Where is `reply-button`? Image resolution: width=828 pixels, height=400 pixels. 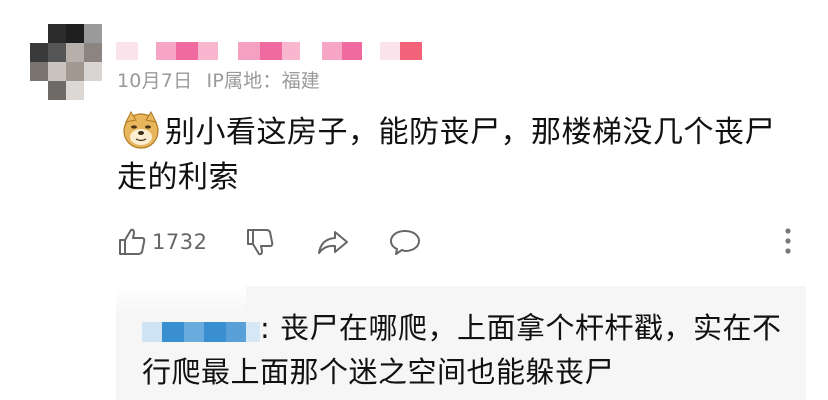 reply-button is located at coordinates (405, 242).